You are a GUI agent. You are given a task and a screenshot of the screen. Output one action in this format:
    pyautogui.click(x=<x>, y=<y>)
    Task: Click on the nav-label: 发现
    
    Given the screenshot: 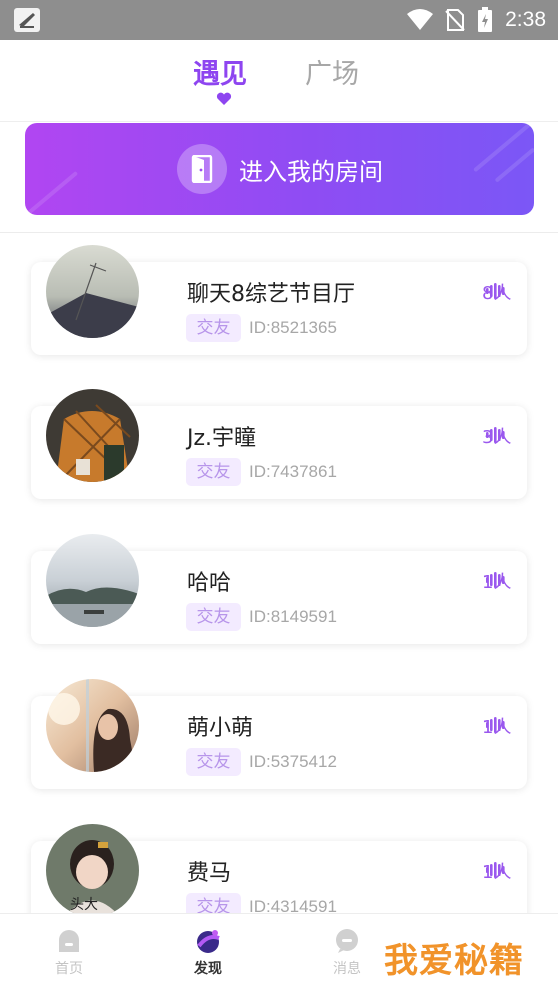 What is the action you would take?
    pyautogui.click(x=208, y=969)
    